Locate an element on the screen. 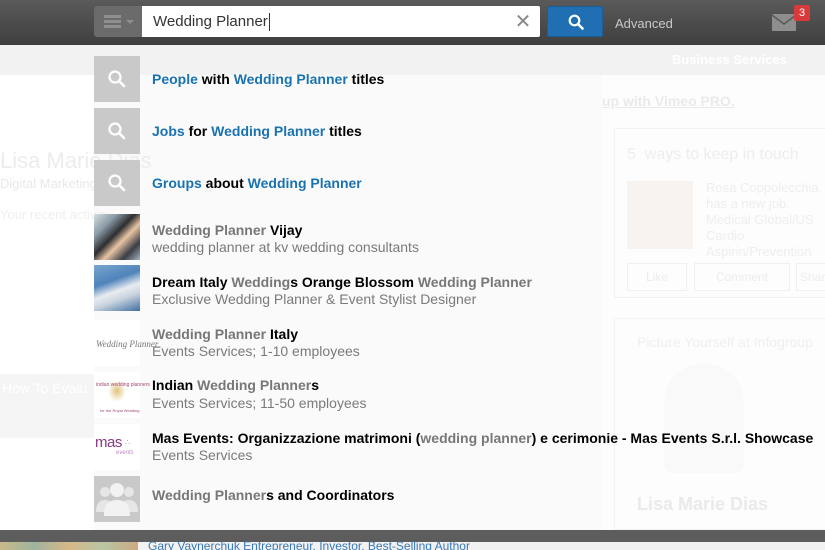 The image size is (825, 550). showcase-logo-text: mas is located at coordinates (108, 442).